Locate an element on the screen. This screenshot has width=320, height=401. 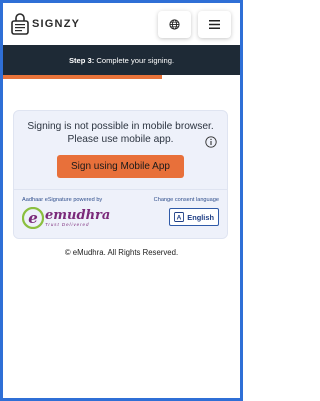
emudhra-e-icon: e is located at coordinates (33, 218).